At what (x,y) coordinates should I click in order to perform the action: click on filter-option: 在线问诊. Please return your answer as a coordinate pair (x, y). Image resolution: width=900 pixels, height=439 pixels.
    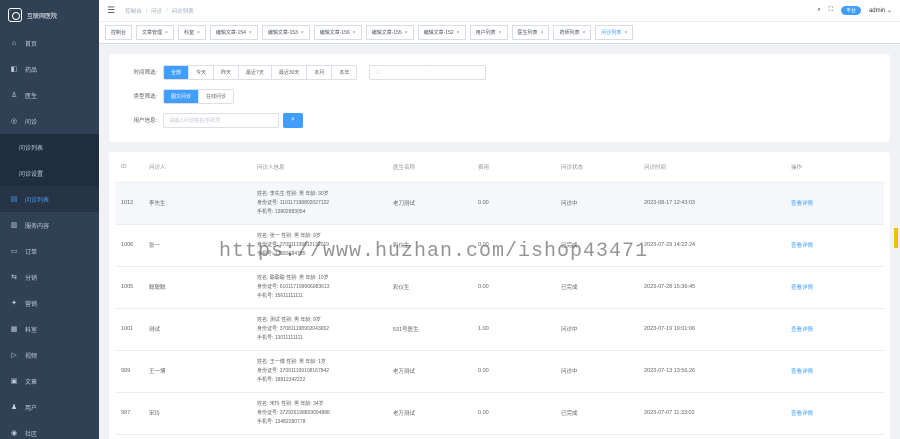
    Looking at the image, I should click on (216, 96).